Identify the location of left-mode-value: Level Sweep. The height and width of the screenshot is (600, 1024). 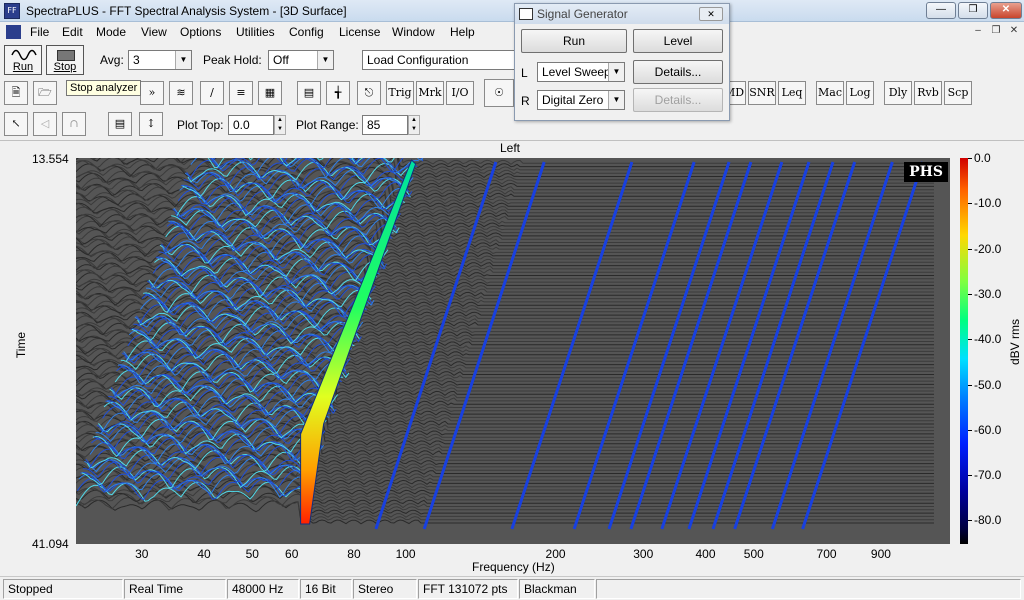
(575, 72).